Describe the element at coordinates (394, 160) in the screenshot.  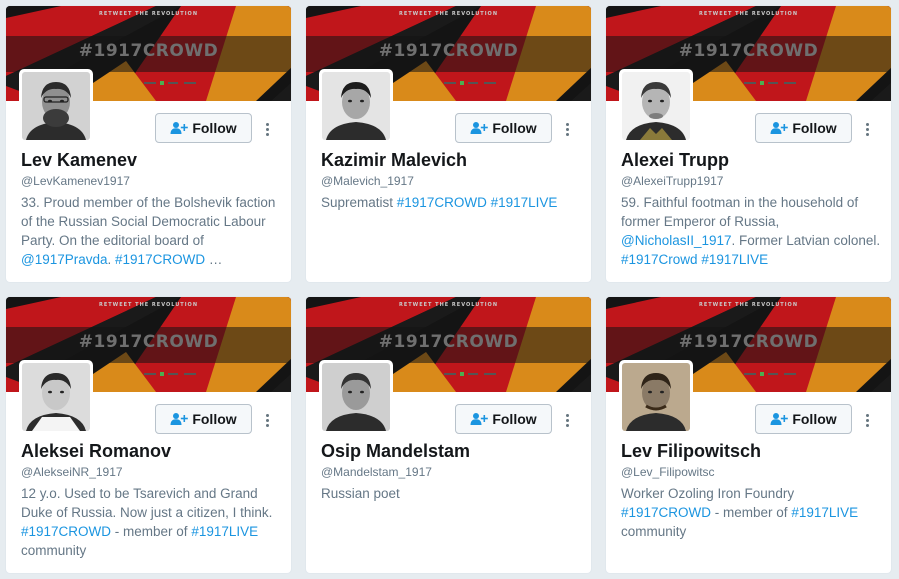
I see `profile-name: Kazimir Malevich` at that location.